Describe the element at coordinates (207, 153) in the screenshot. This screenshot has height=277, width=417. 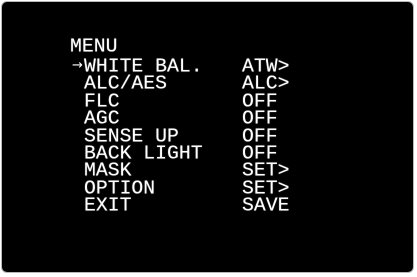
I see `menu-item-back-light: BACK LIGHT OFF` at that location.